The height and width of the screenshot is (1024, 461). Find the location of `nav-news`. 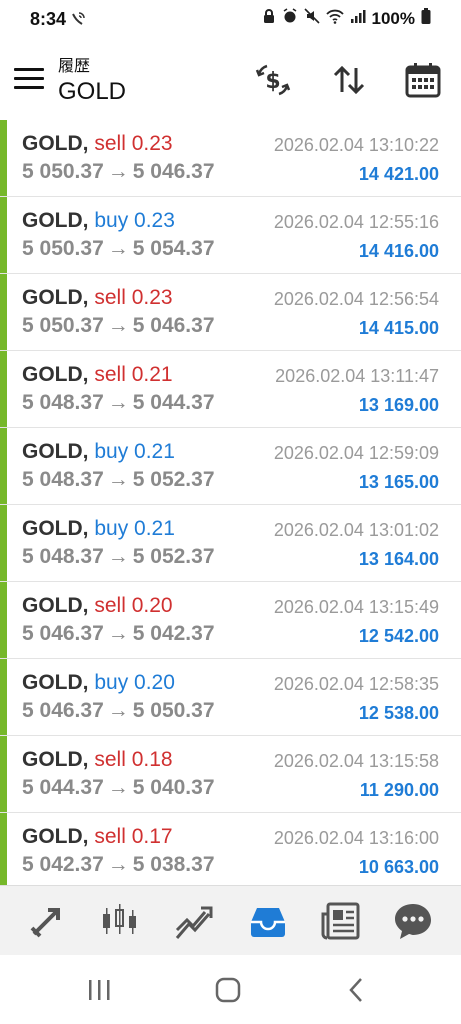

nav-news is located at coordinates (341, 921).